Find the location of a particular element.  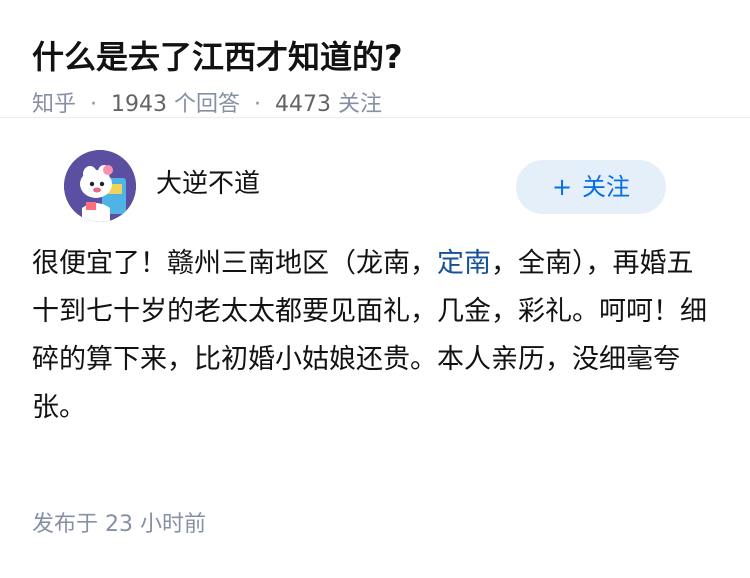

plus-icon: + is located at coordinates (562, 187).